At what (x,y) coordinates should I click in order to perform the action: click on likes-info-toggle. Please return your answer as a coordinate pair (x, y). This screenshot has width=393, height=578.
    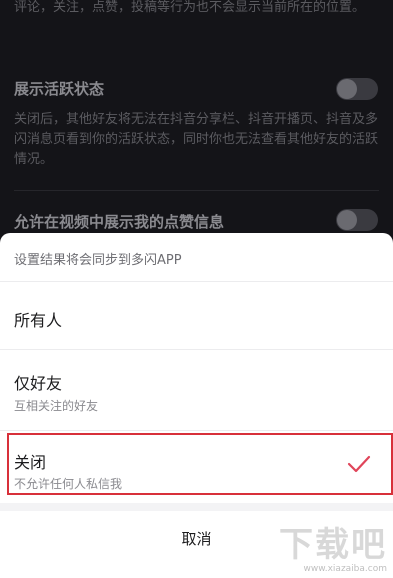
    Looking at the image, I should click on (357, 220).